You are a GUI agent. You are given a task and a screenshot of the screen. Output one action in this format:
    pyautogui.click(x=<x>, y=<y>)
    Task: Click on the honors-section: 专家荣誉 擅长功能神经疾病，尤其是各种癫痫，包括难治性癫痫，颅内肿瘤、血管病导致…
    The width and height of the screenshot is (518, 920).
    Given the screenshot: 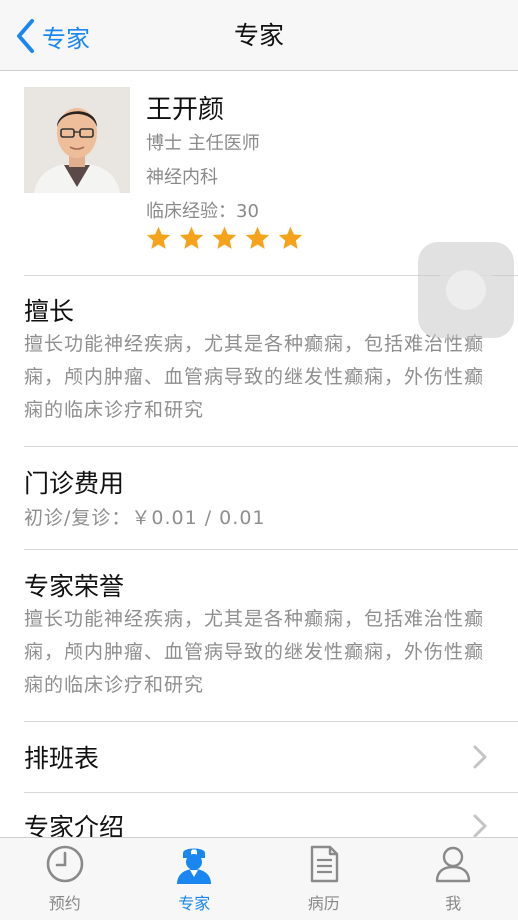 What is the action you would take?
    pyautogui.click(x=259, y=636)
    